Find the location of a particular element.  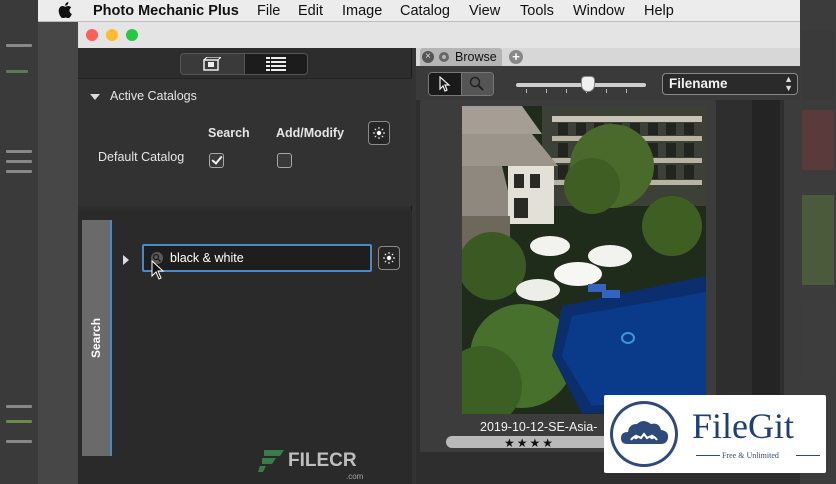

tool-selector is located at coordinates (461, 84).